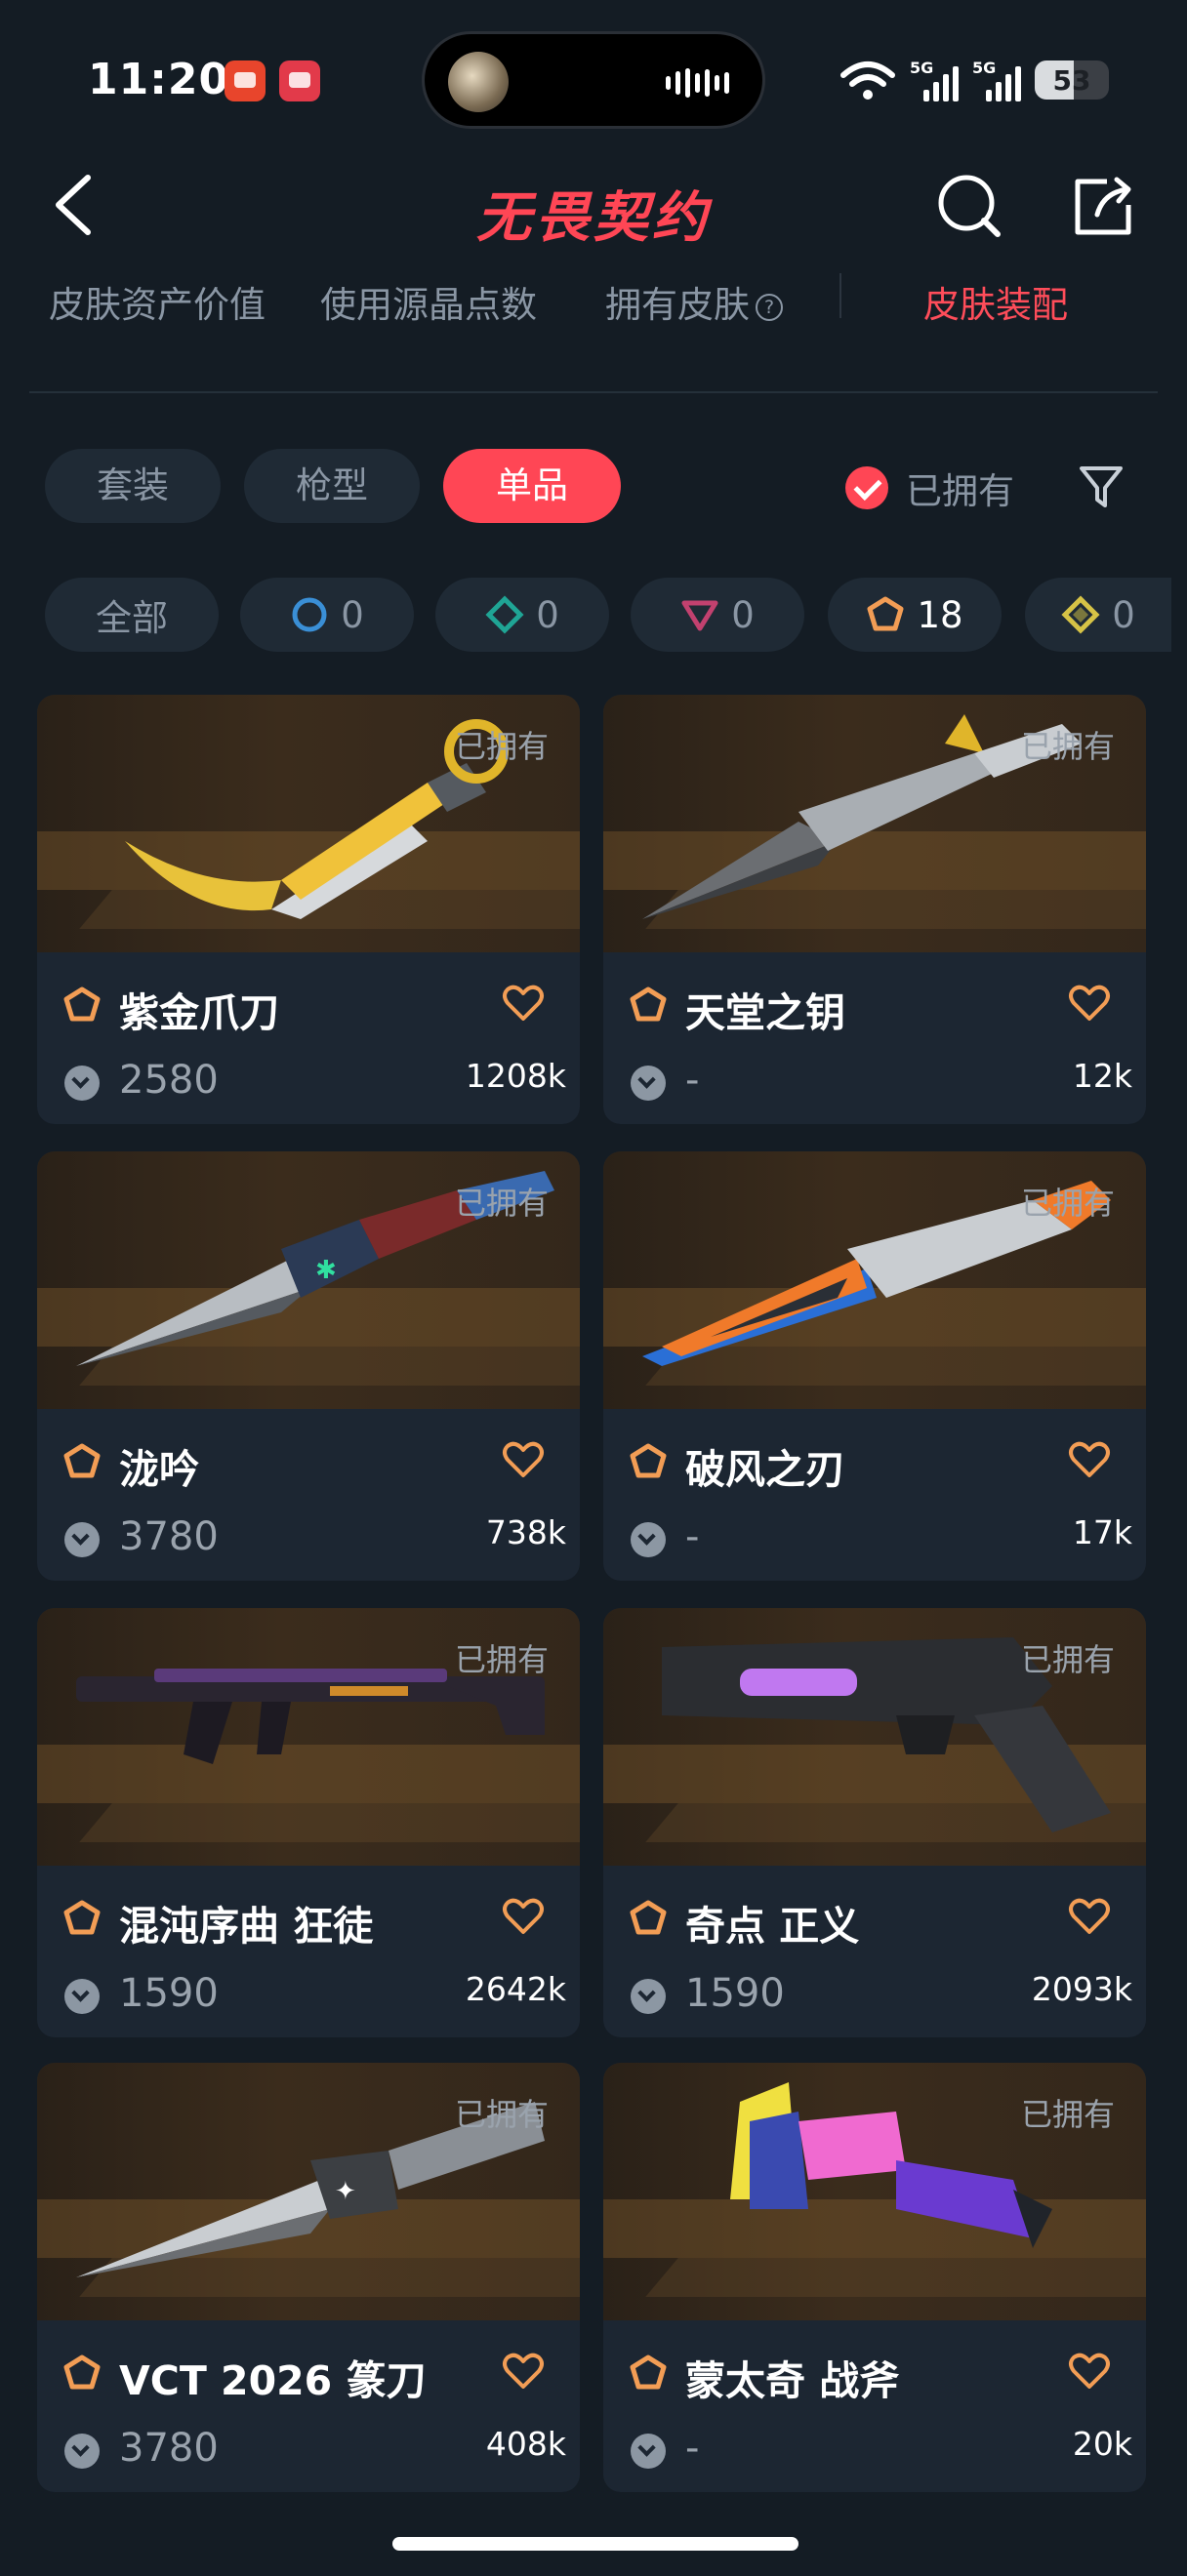 The height and width of the screenshot is (2576, 1187). I want to click on top-tab-bar: 皮肤资产价值 使用源晶点数 拥有皮肤? 皮肤装配, so click(593, 302).